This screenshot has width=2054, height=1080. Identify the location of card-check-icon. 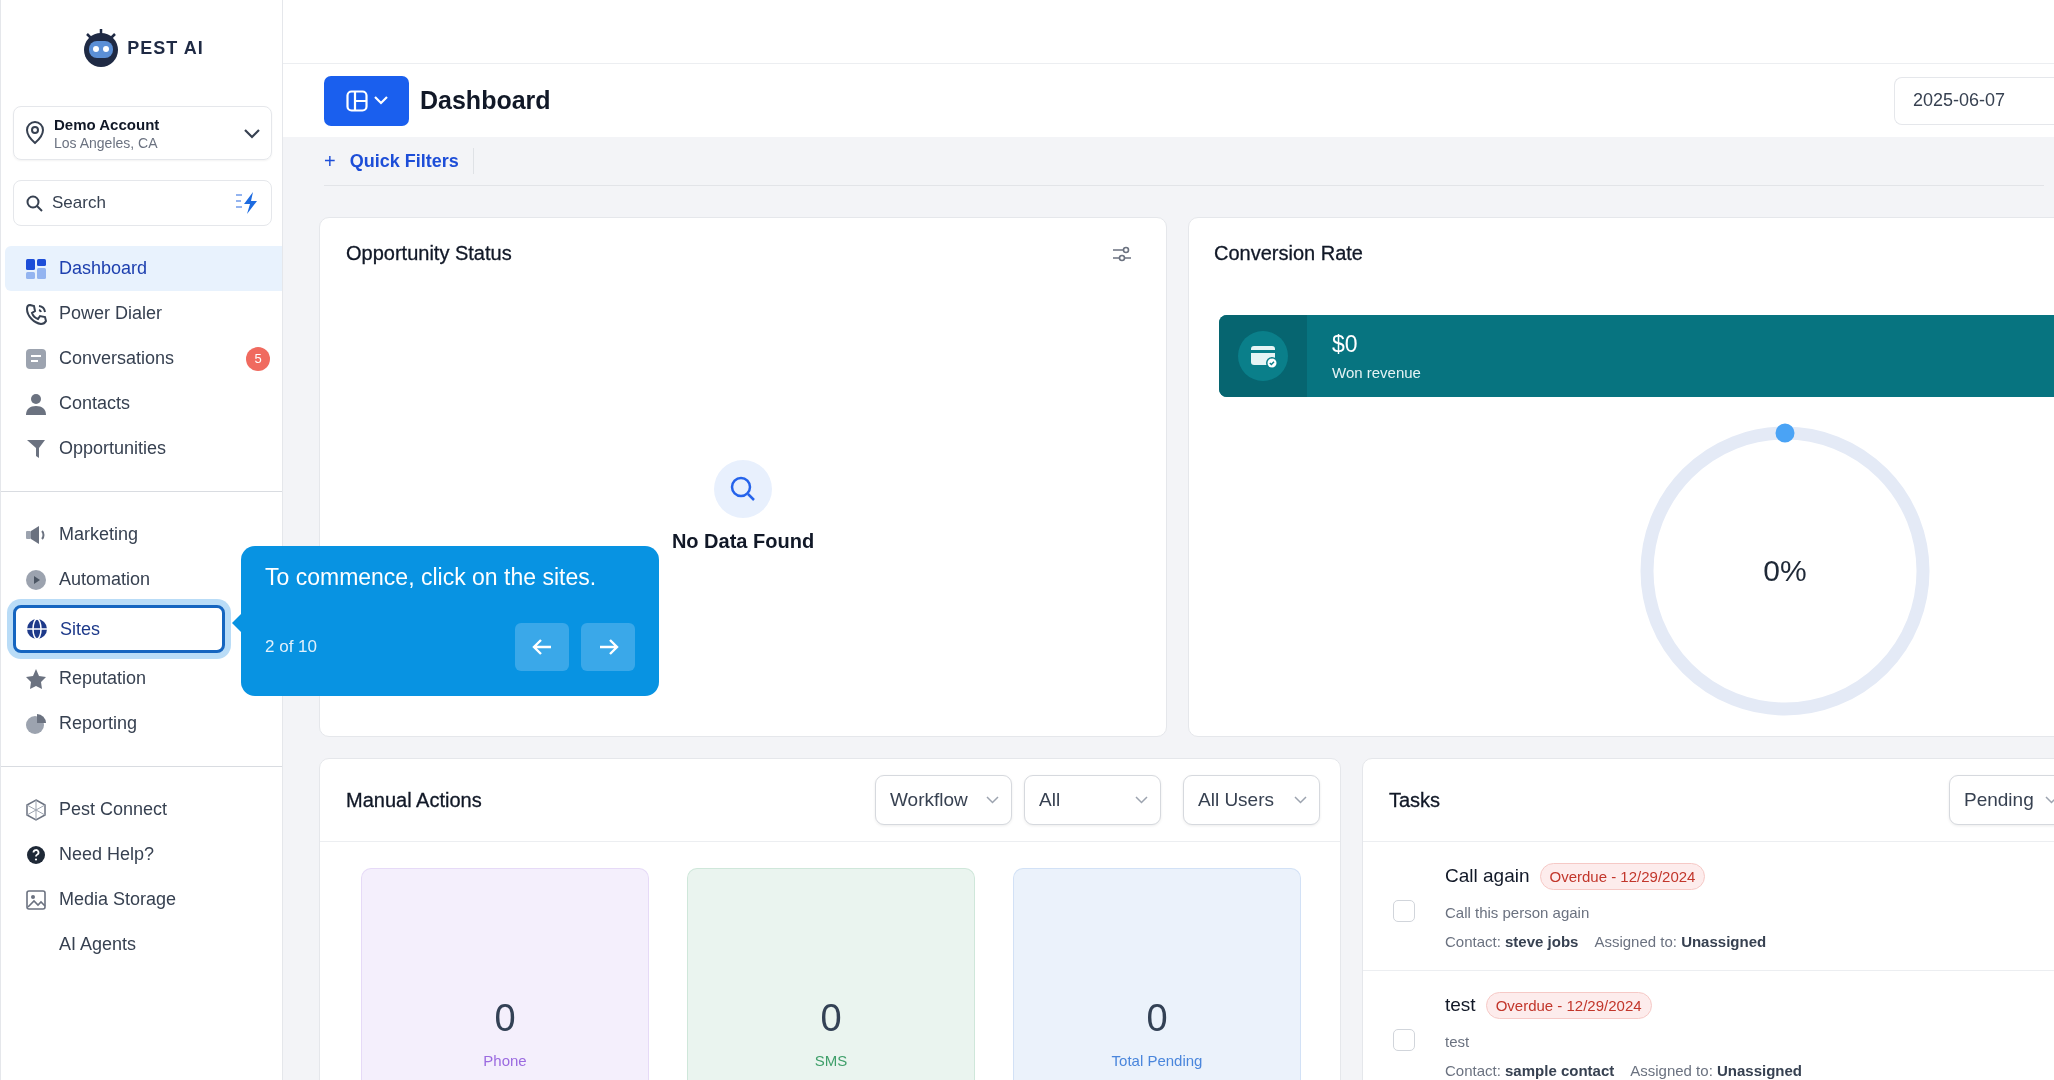
(1263, 356).